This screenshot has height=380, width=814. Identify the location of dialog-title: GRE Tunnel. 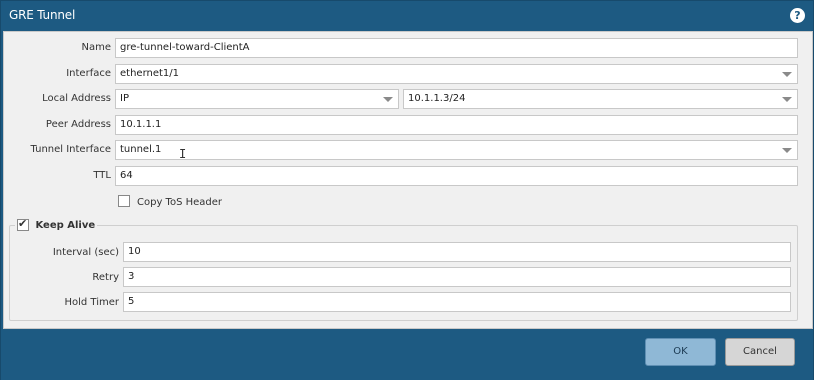
(42, 15).